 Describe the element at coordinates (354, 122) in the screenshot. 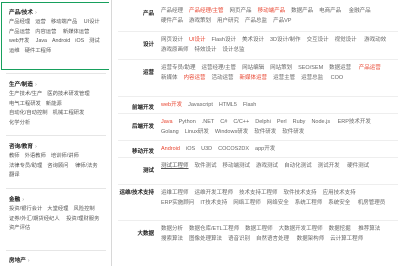

I see `job-link: ERP技术开发` at that location.